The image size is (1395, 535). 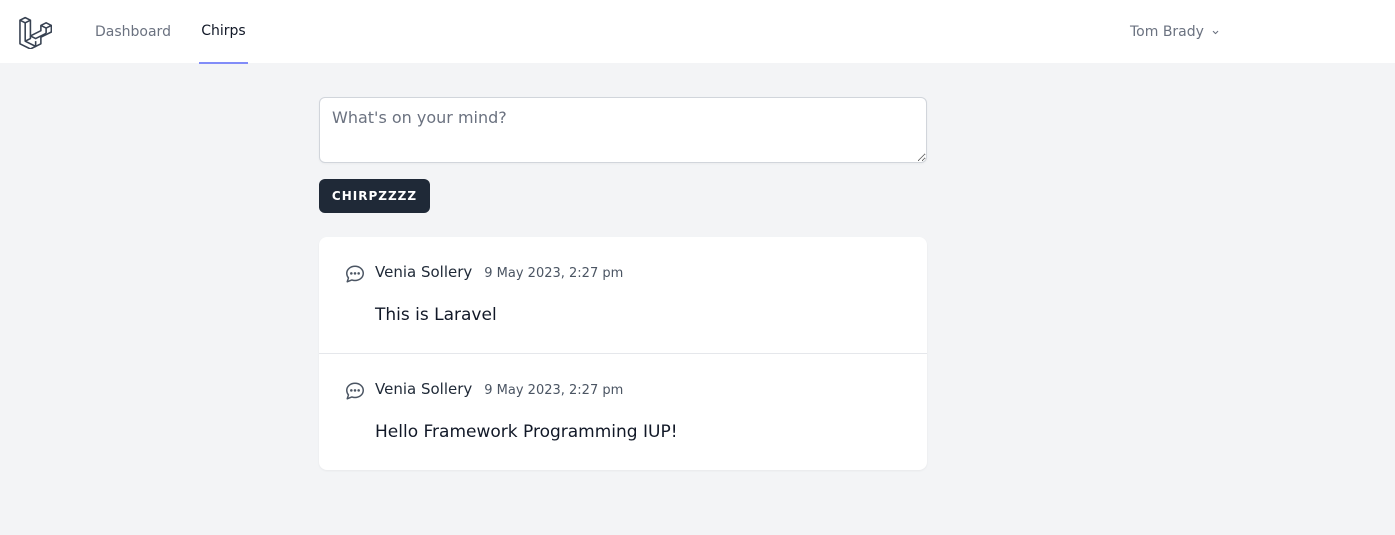 I want to click on chirp-message: This is Laravel, so click(x=436, y=315).